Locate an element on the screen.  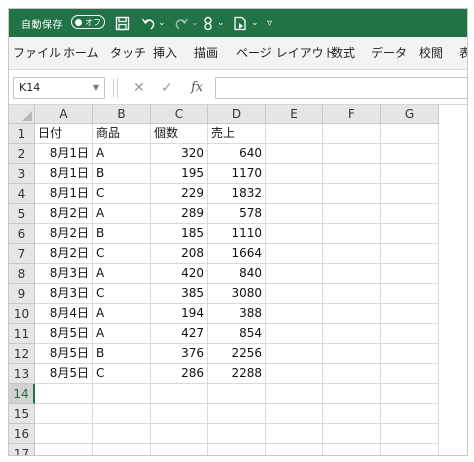
cell-d2: 640 is located at coordinates (237, 154).